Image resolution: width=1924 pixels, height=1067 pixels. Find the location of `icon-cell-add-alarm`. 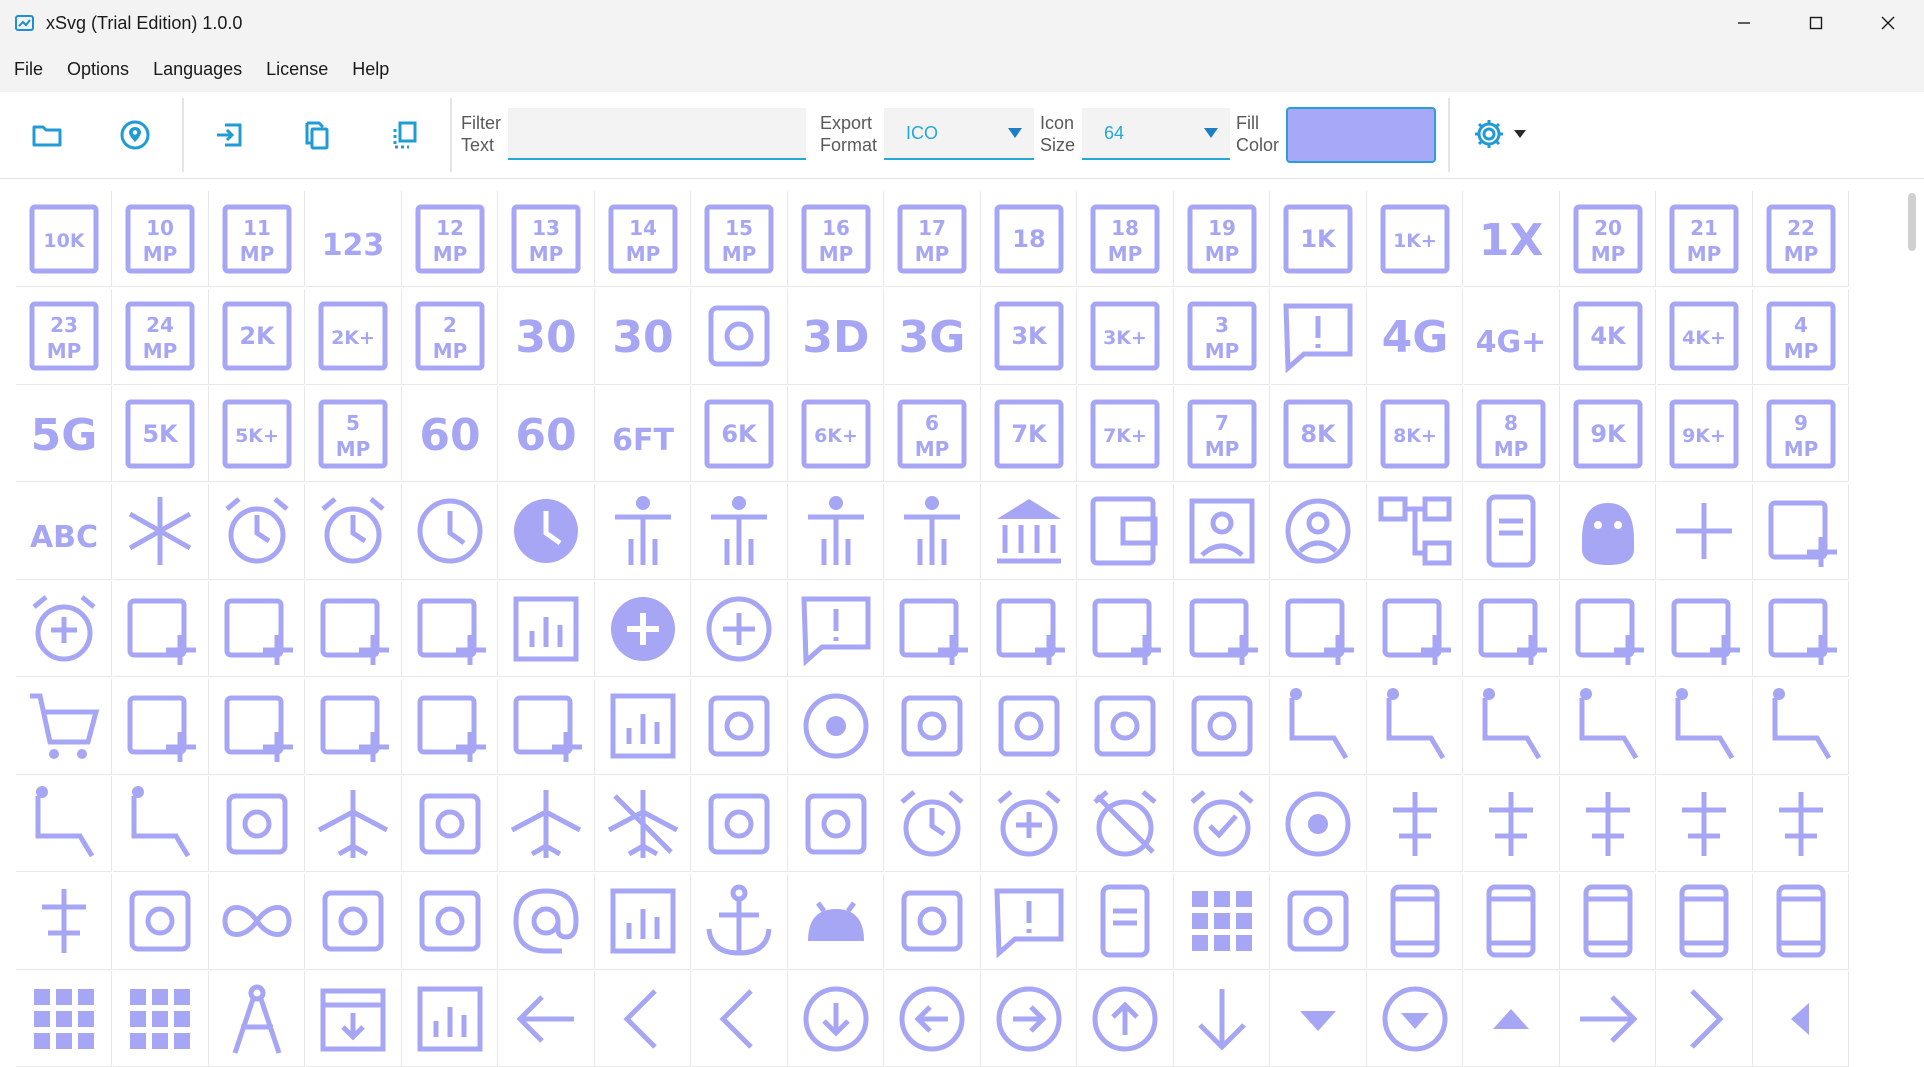

icon-cell-add-alarm is located at coordinates (64, 629).